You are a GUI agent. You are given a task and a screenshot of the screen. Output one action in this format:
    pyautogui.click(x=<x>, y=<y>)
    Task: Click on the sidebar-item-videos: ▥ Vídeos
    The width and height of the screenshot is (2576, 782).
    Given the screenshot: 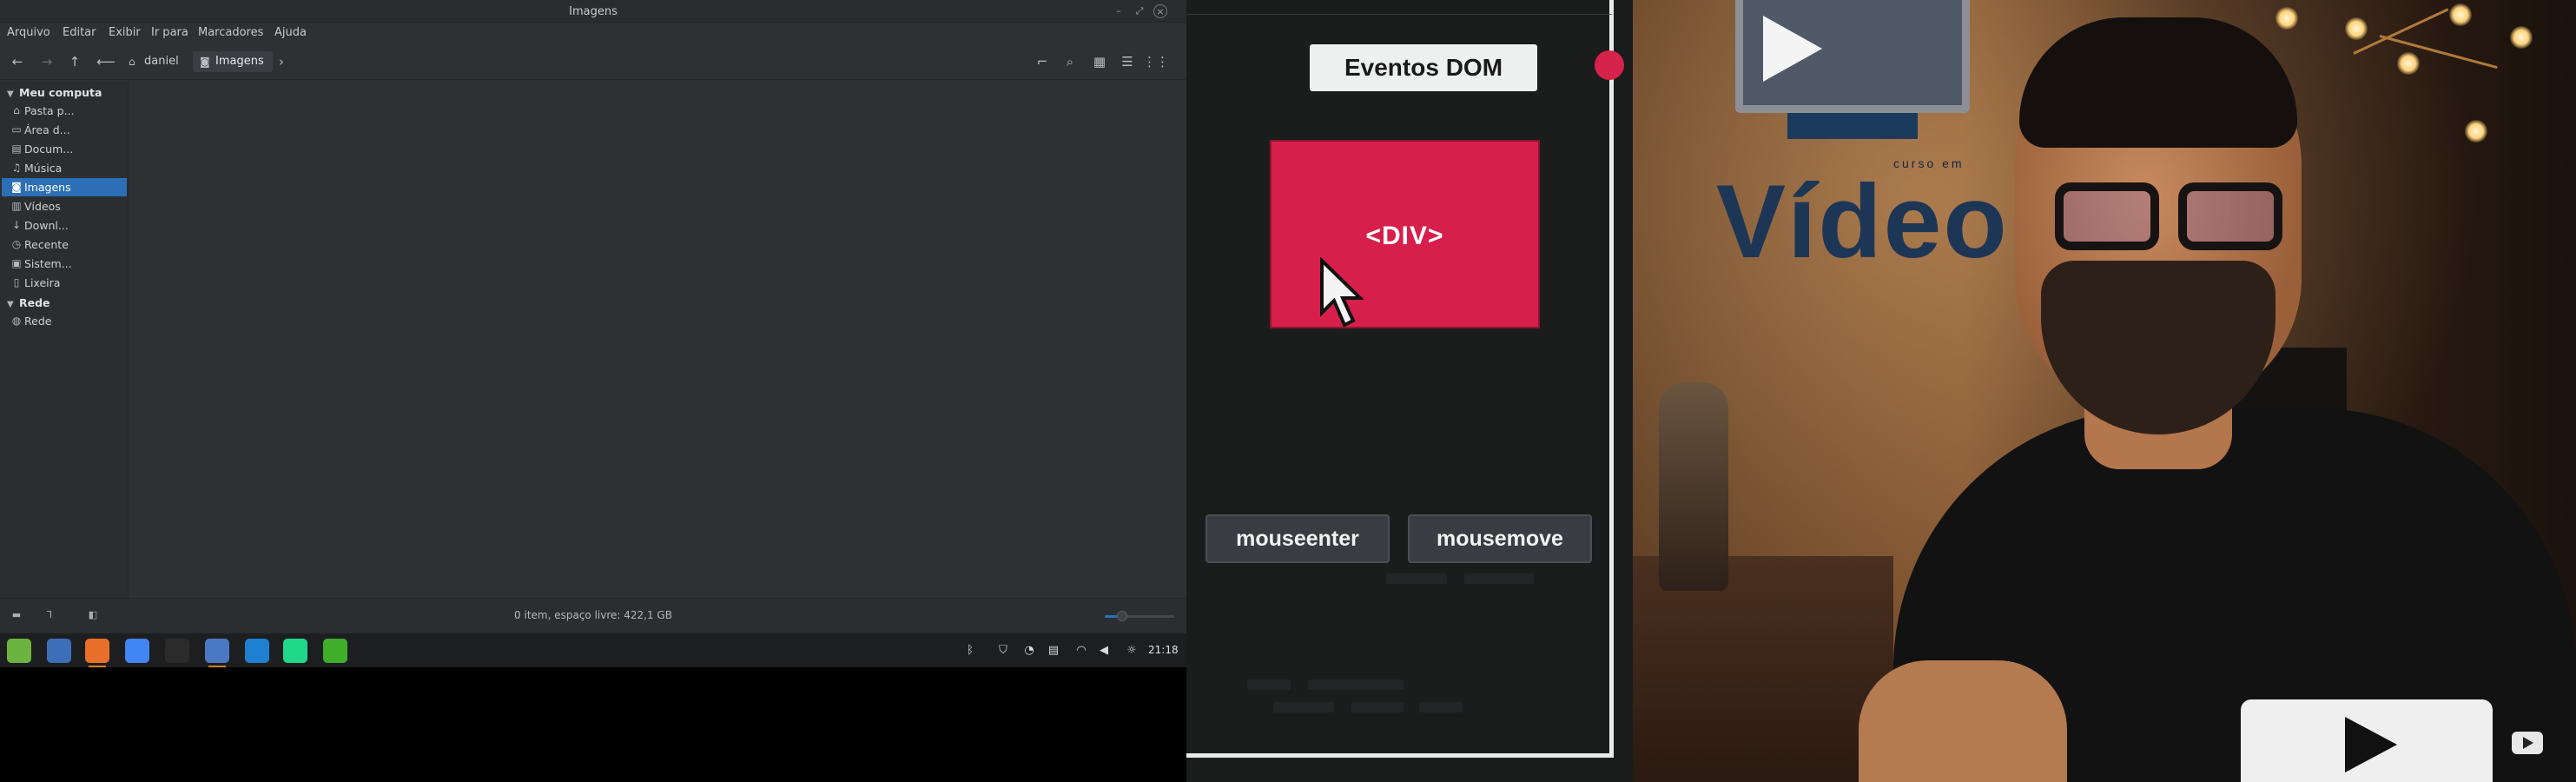 What is the action you would take?
    pyautogui.click(x=64, y=206)
    